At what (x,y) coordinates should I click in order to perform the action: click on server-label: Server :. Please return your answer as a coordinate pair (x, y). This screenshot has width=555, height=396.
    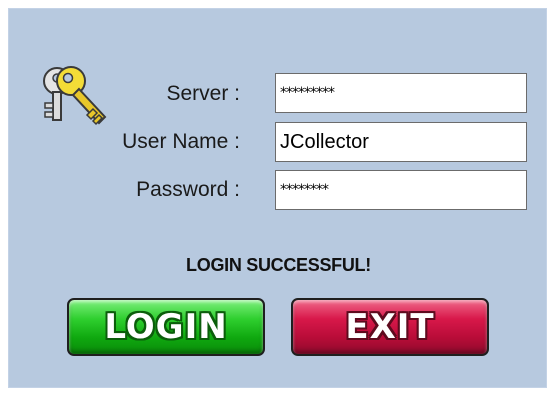
    Looking at the image, I should click on (203, 93).